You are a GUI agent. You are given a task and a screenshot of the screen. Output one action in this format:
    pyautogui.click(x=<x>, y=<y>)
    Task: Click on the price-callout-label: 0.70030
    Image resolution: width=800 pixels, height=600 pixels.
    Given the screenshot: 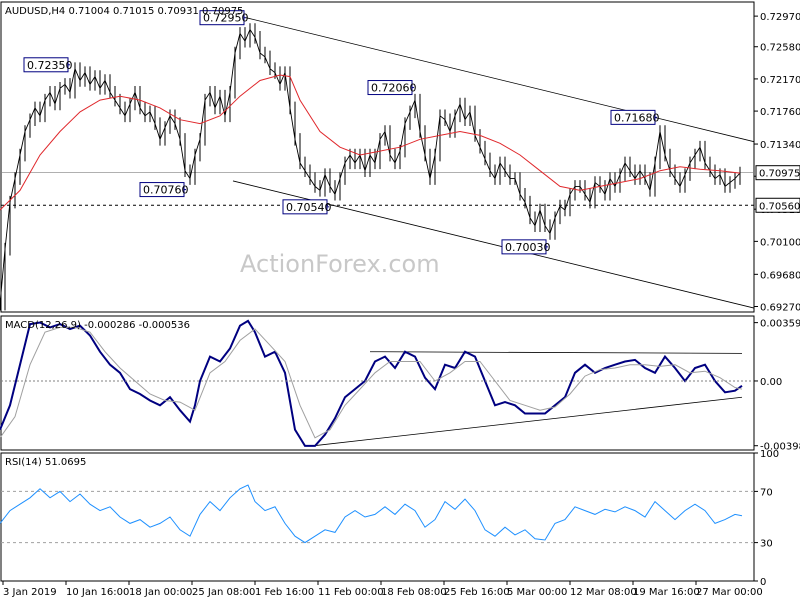 What is the action you would take?
    pyautogui.click(x=528, y=247)
    